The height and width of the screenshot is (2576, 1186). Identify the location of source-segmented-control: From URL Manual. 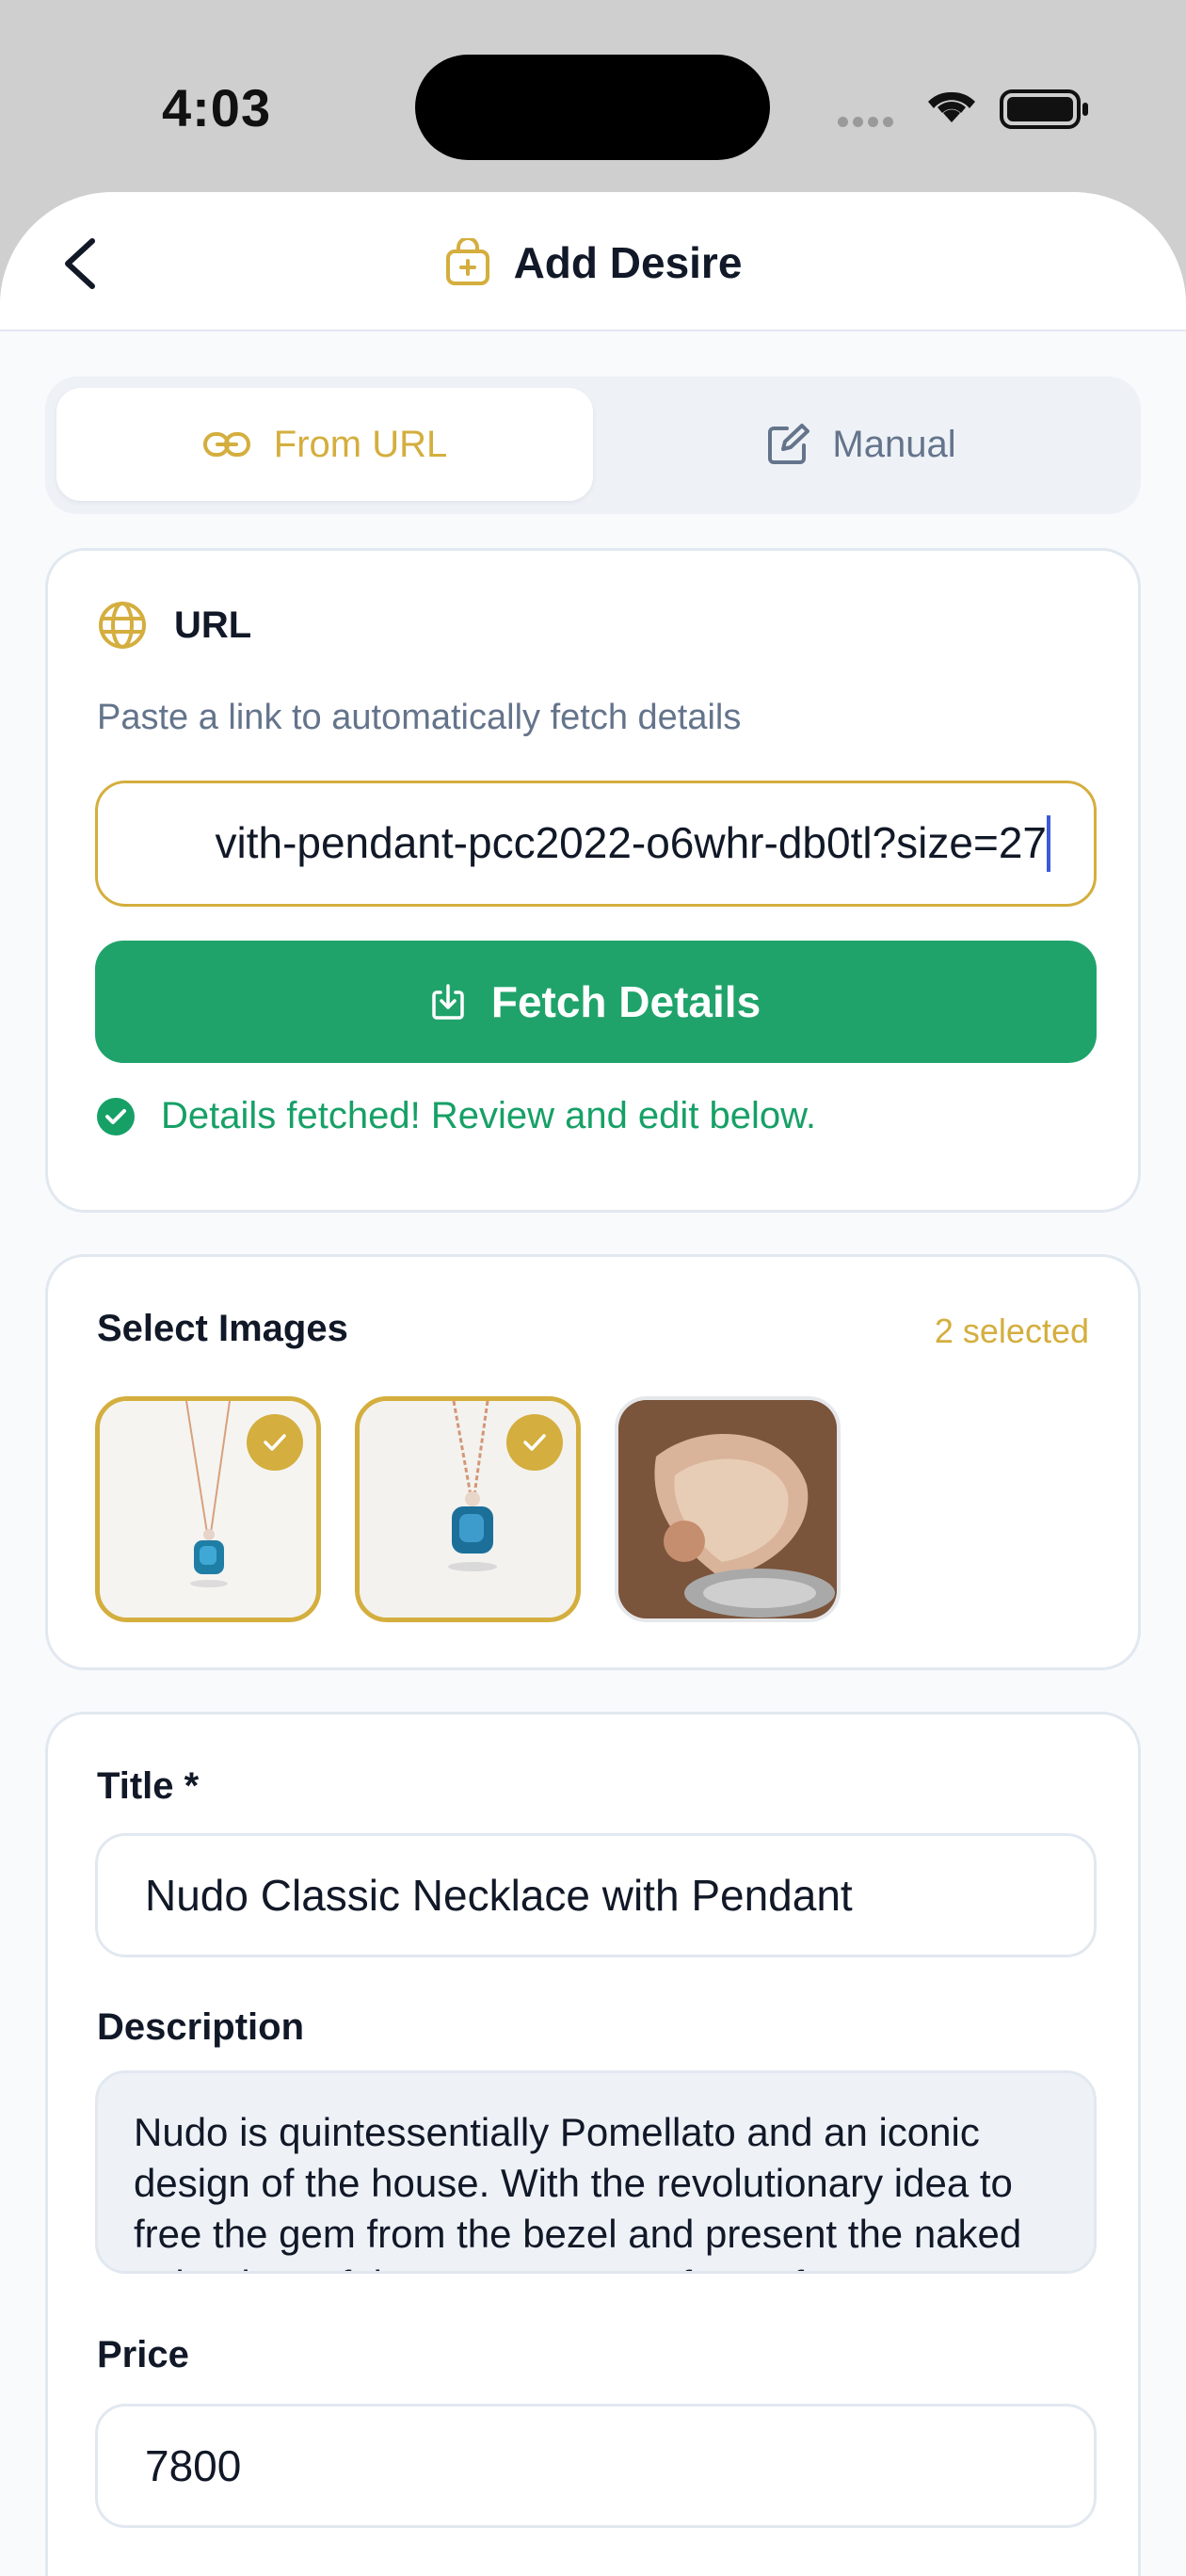
(593, 445).